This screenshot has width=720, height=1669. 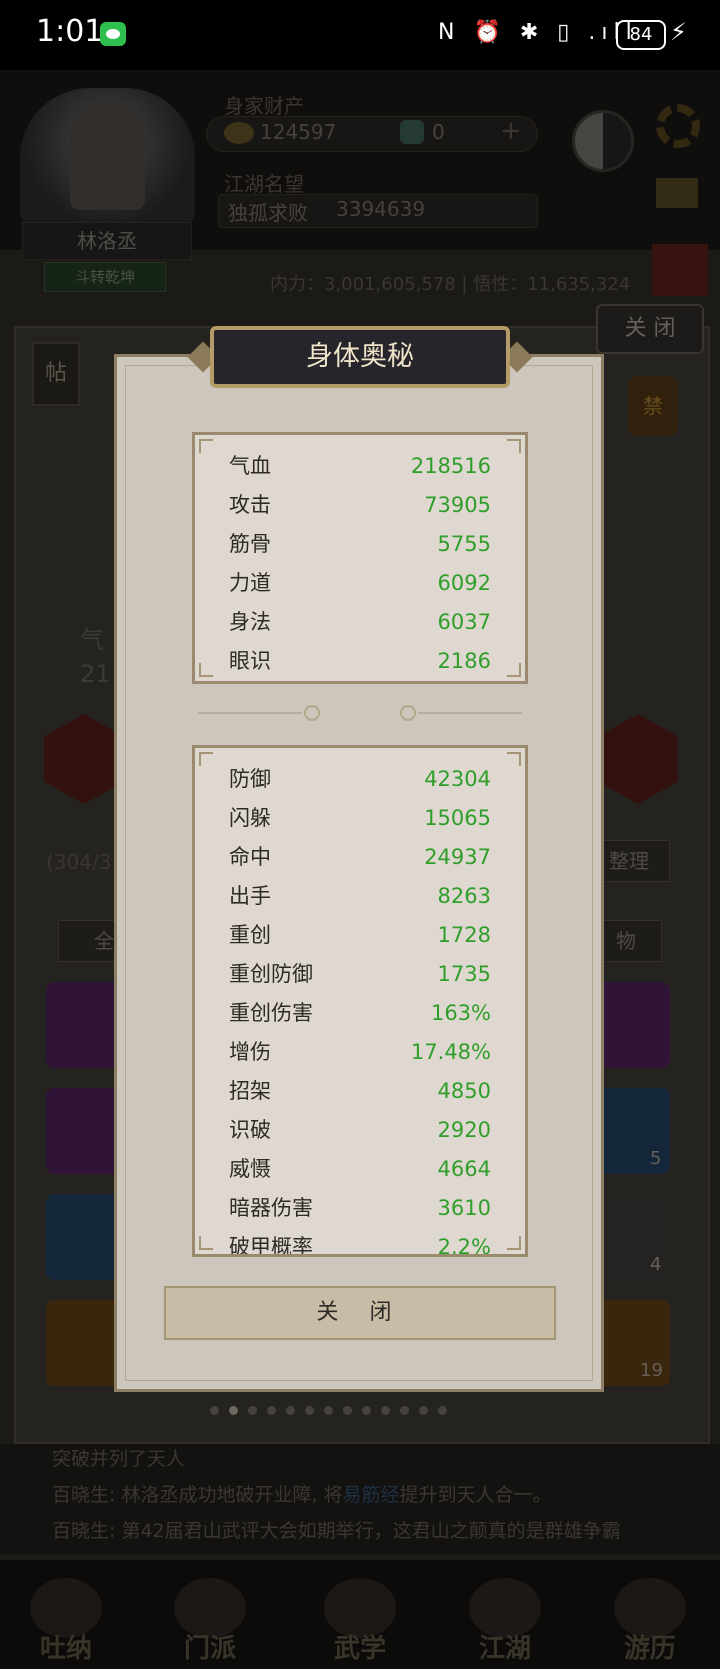 I want to click on stat-row: 破甲概率 2.2%, so click(x=360, y=1242).